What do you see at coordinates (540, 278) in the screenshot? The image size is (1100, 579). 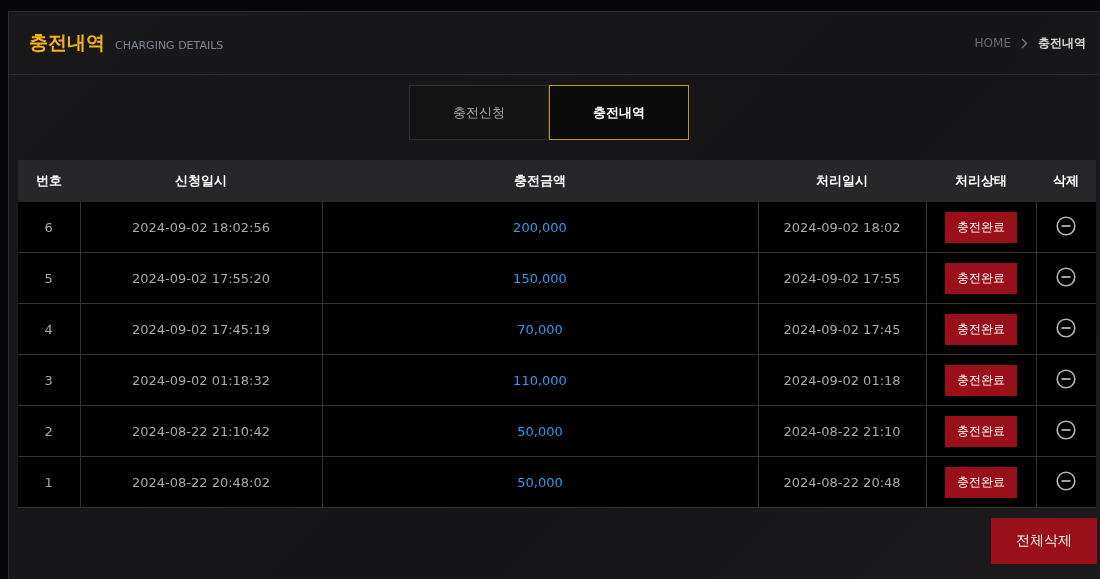 I see `table-cell: 150,000` at bounding box center [540, 278].